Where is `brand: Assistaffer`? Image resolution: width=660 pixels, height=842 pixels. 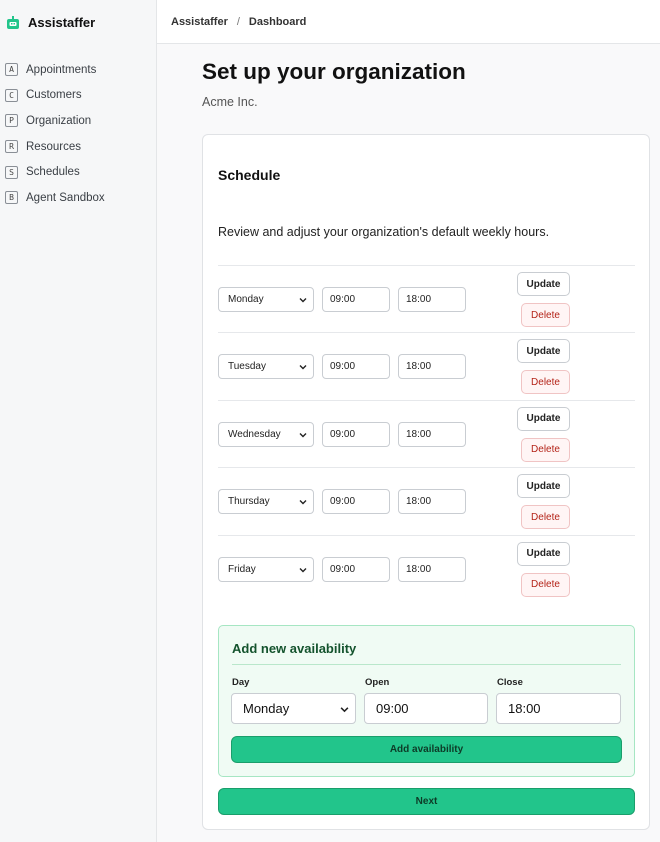
brand: Assistaffer is located at coordinates (78, 22).